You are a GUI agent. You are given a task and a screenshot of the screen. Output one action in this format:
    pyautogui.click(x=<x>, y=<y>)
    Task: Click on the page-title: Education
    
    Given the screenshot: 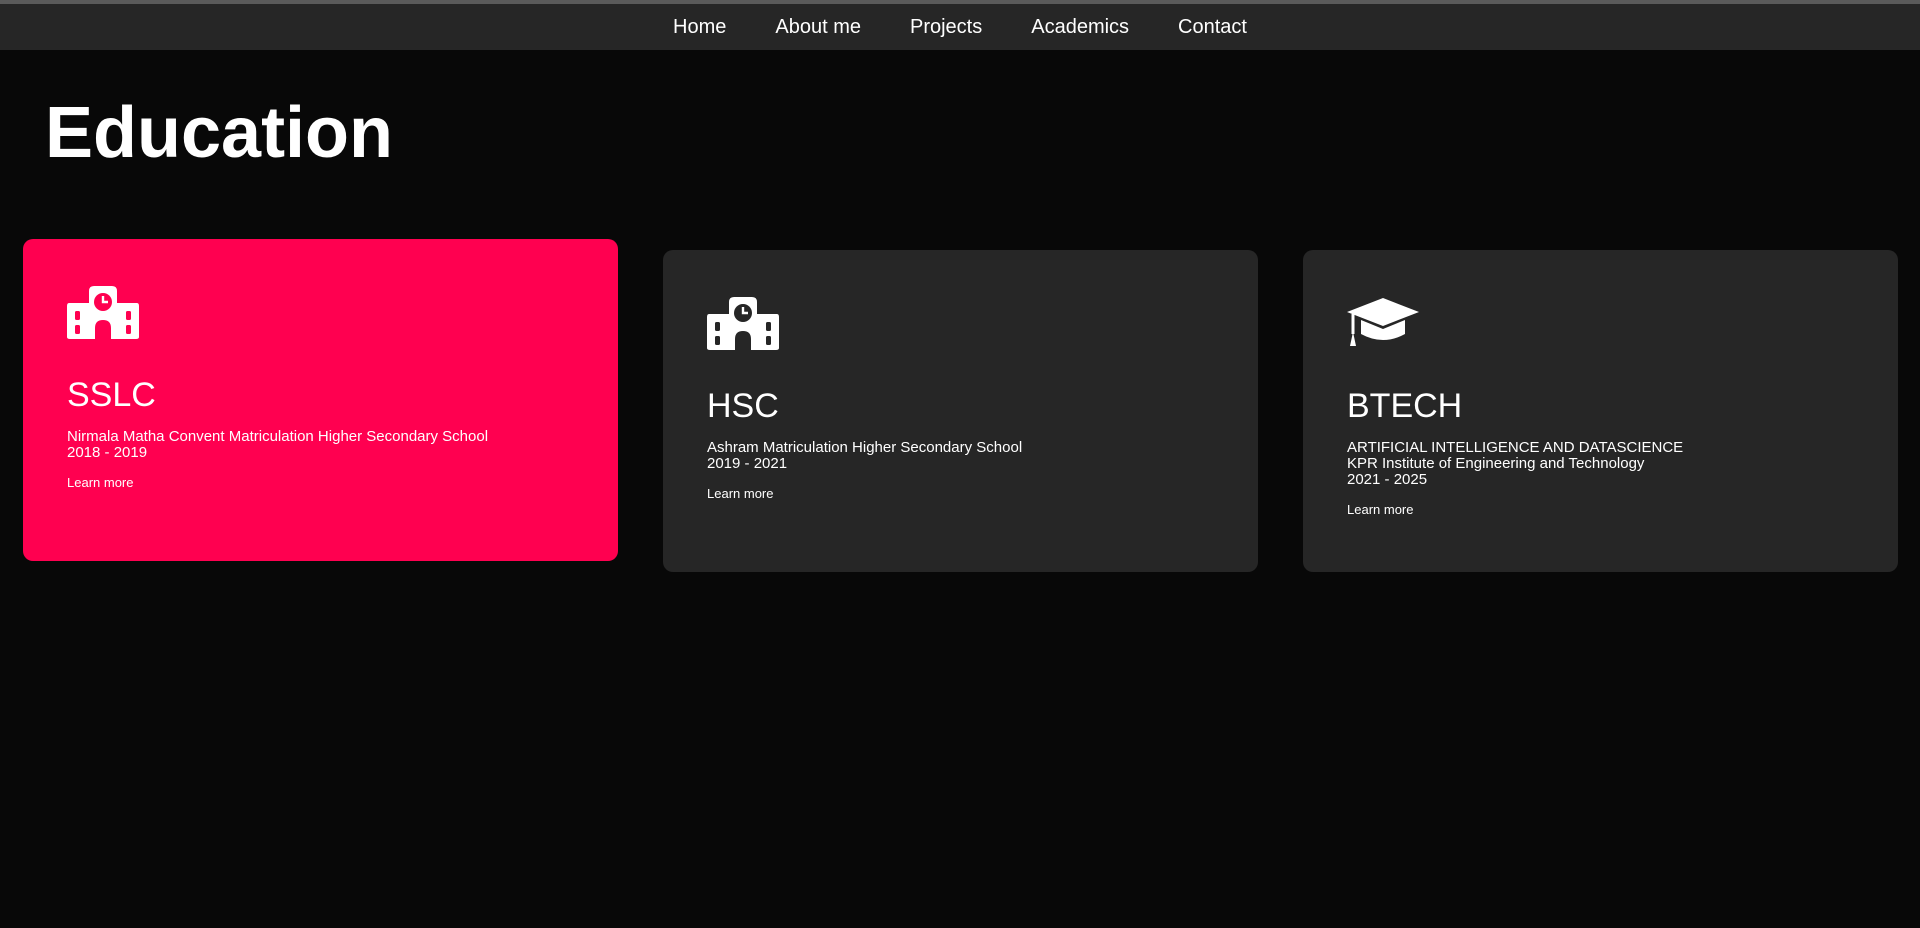 What is the action you would take?
    pyautogui.click(x=219, y=133)
    